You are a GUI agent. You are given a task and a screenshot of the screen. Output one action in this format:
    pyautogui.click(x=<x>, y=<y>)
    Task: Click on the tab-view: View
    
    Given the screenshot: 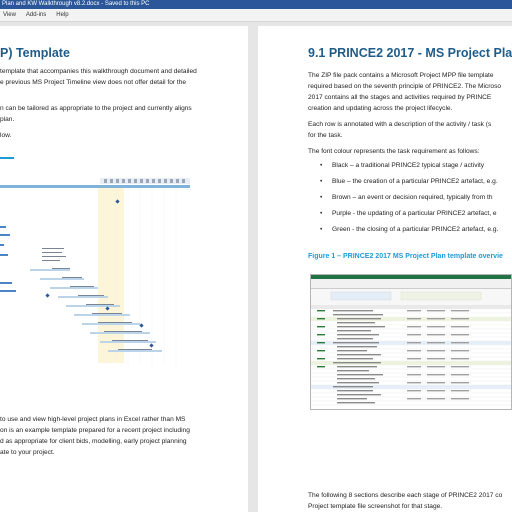 What is the action you would take?
    pyautogui.click(x=9, y=15)
    